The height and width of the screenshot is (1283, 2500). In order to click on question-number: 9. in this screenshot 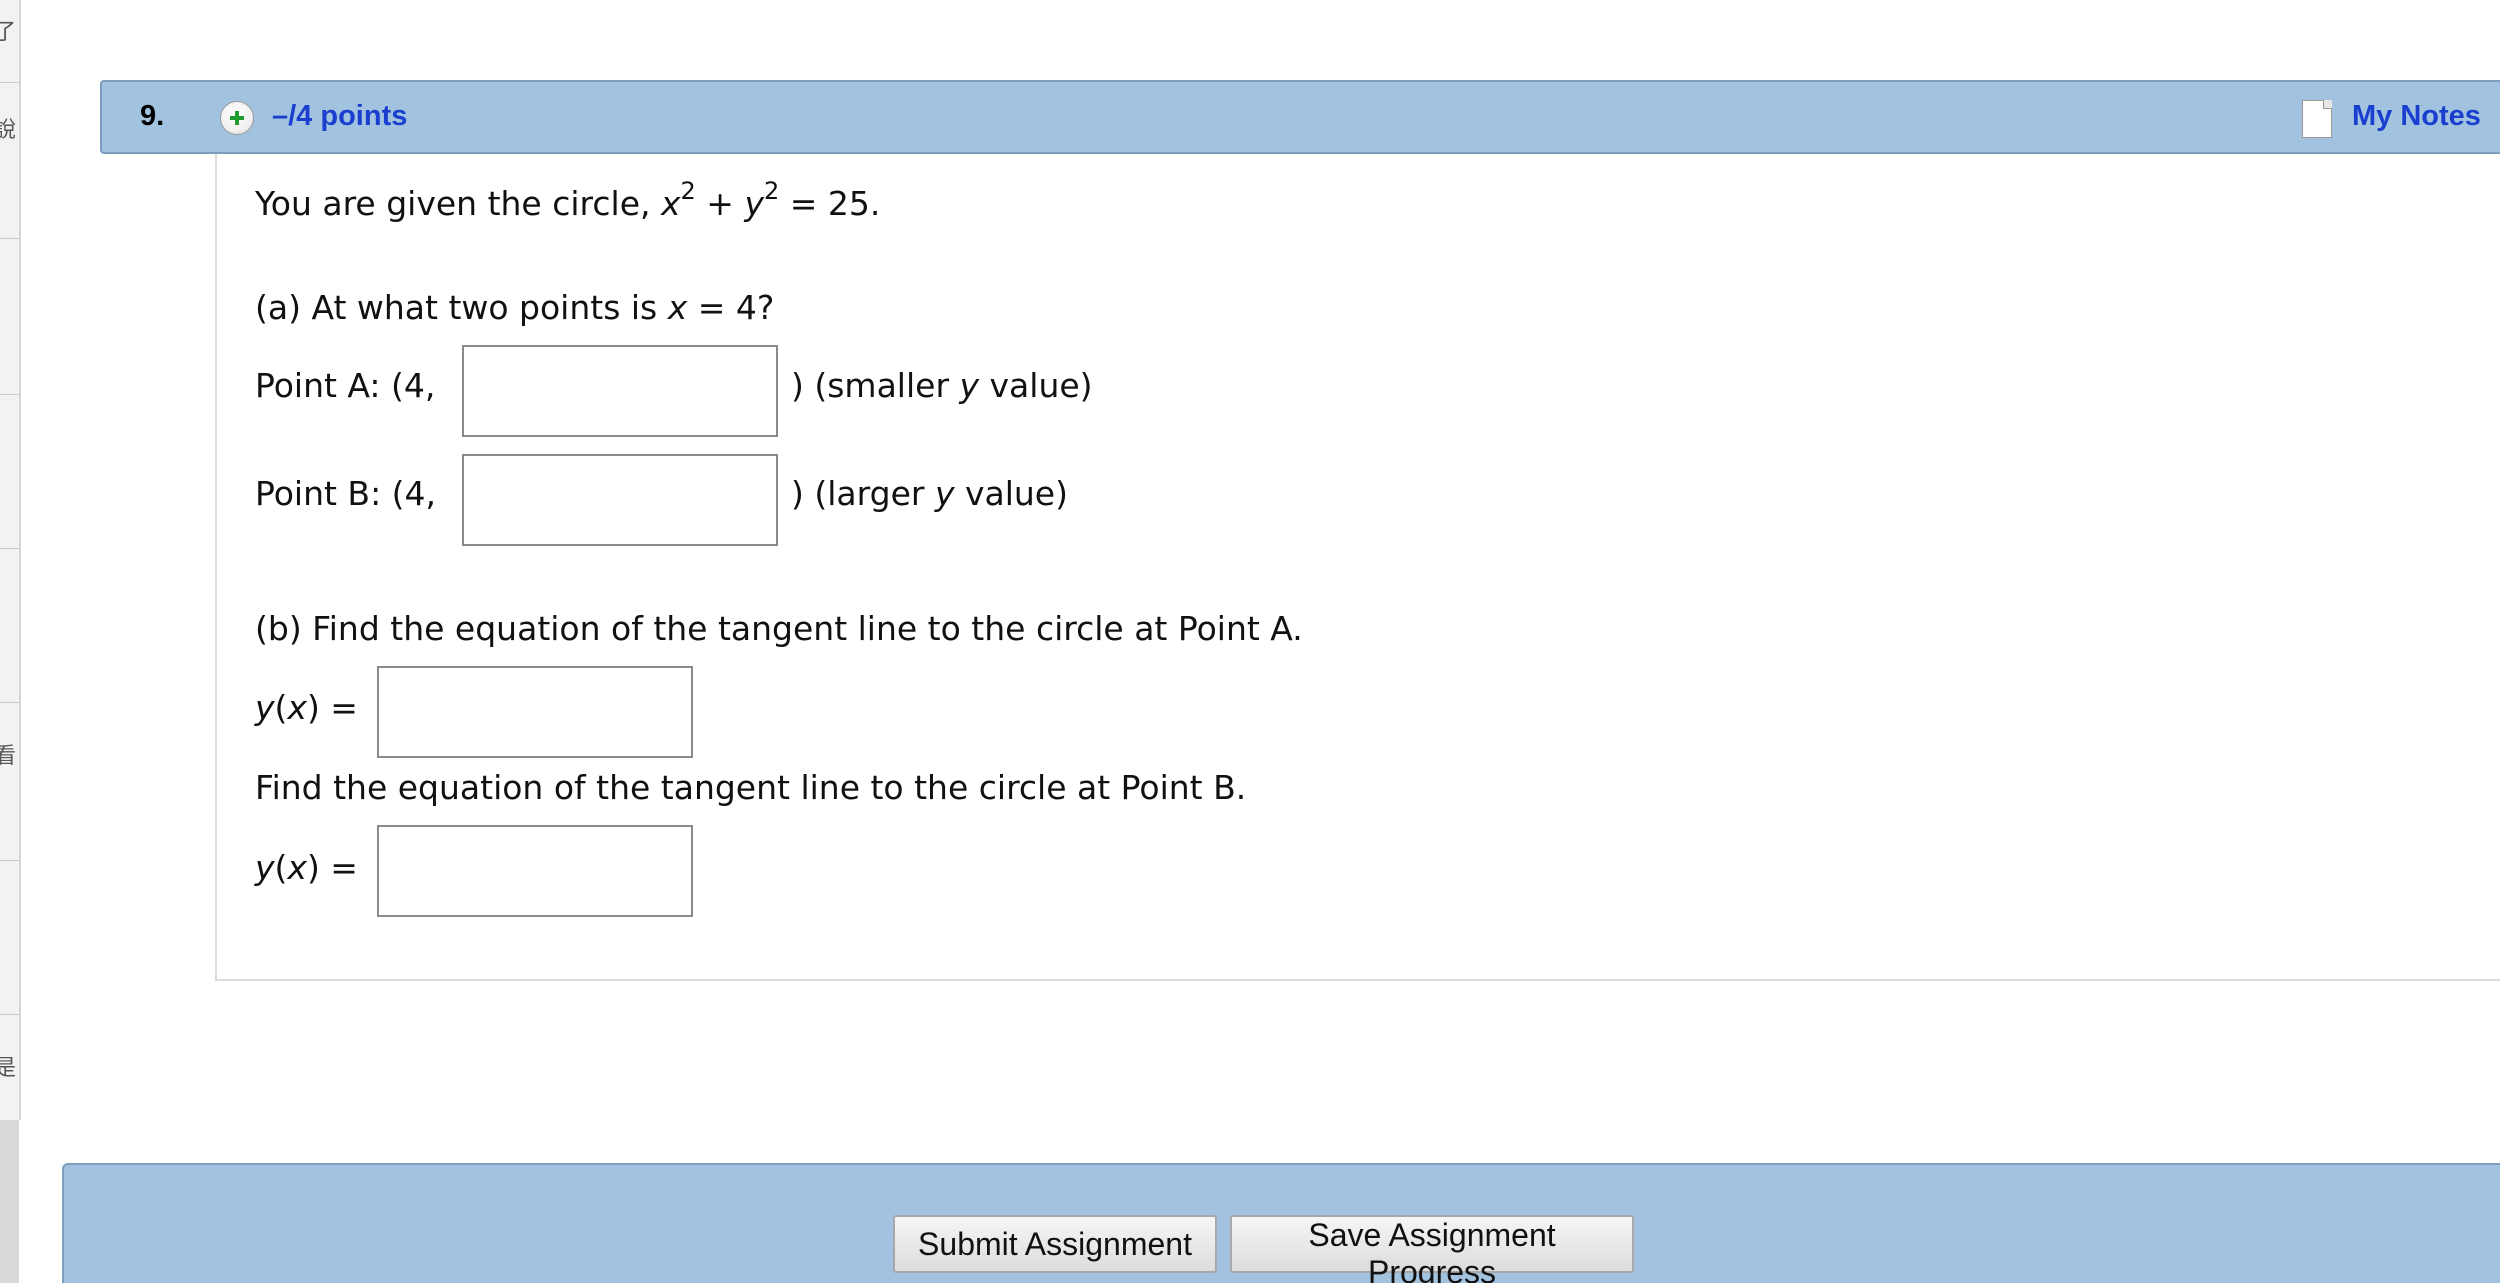, I will do `click(152, 116)`.